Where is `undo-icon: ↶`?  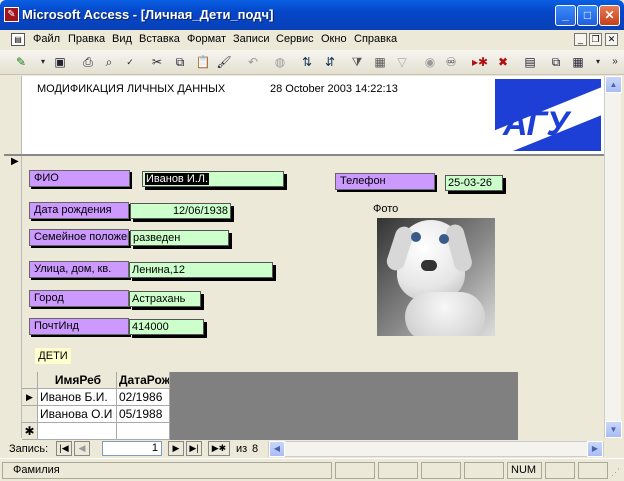 undo-icon: ↶ is located at coordinates (253, 62).